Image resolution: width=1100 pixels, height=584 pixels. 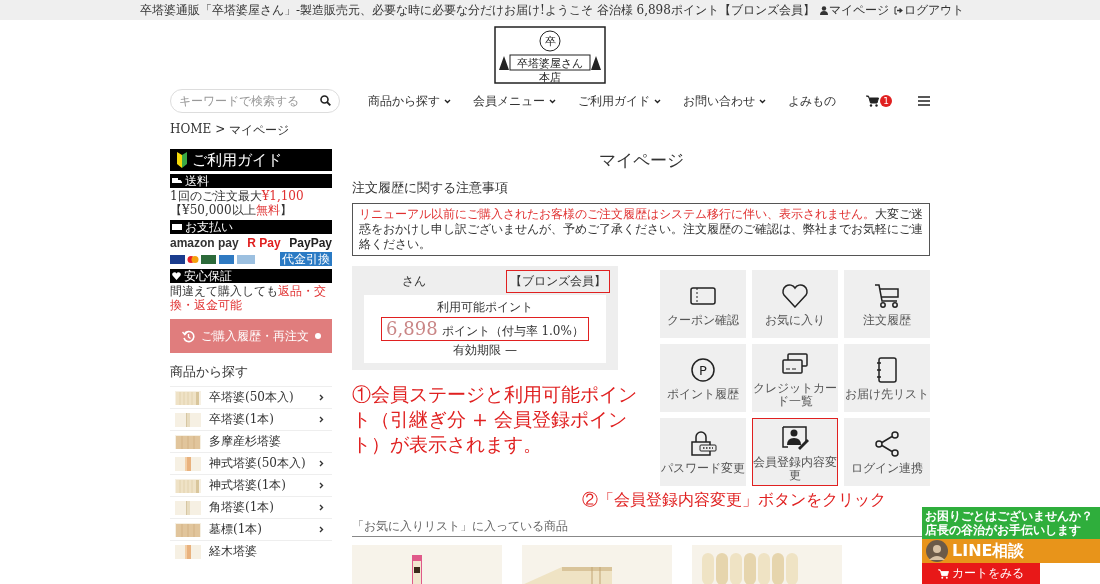 What do you see at coordinates (1011, 523) in the screenshot?
I see `help-message: お困りごとはございませんか？ 店長の谷治がお手伝いします` at bounding box center [1011, 523].